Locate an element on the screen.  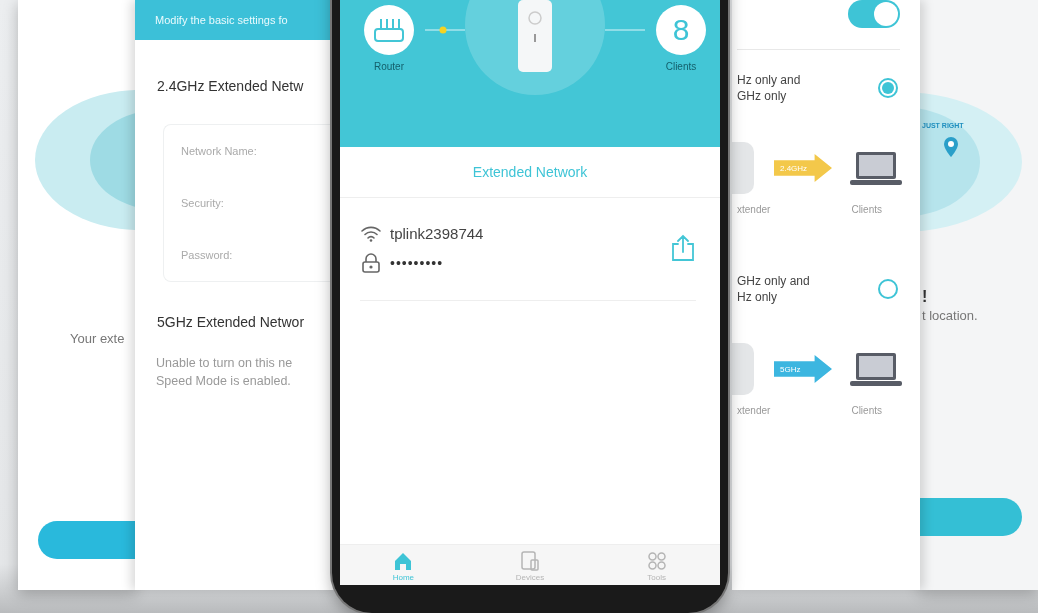
password-text: ••••••••• is located at coordinates (417, 263).